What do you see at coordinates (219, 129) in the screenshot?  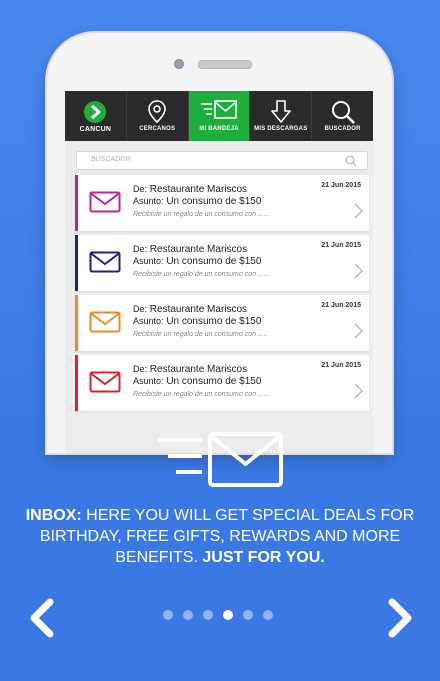 I see `nav-label: MI BANDEJA` at bounding box center [219, 129].